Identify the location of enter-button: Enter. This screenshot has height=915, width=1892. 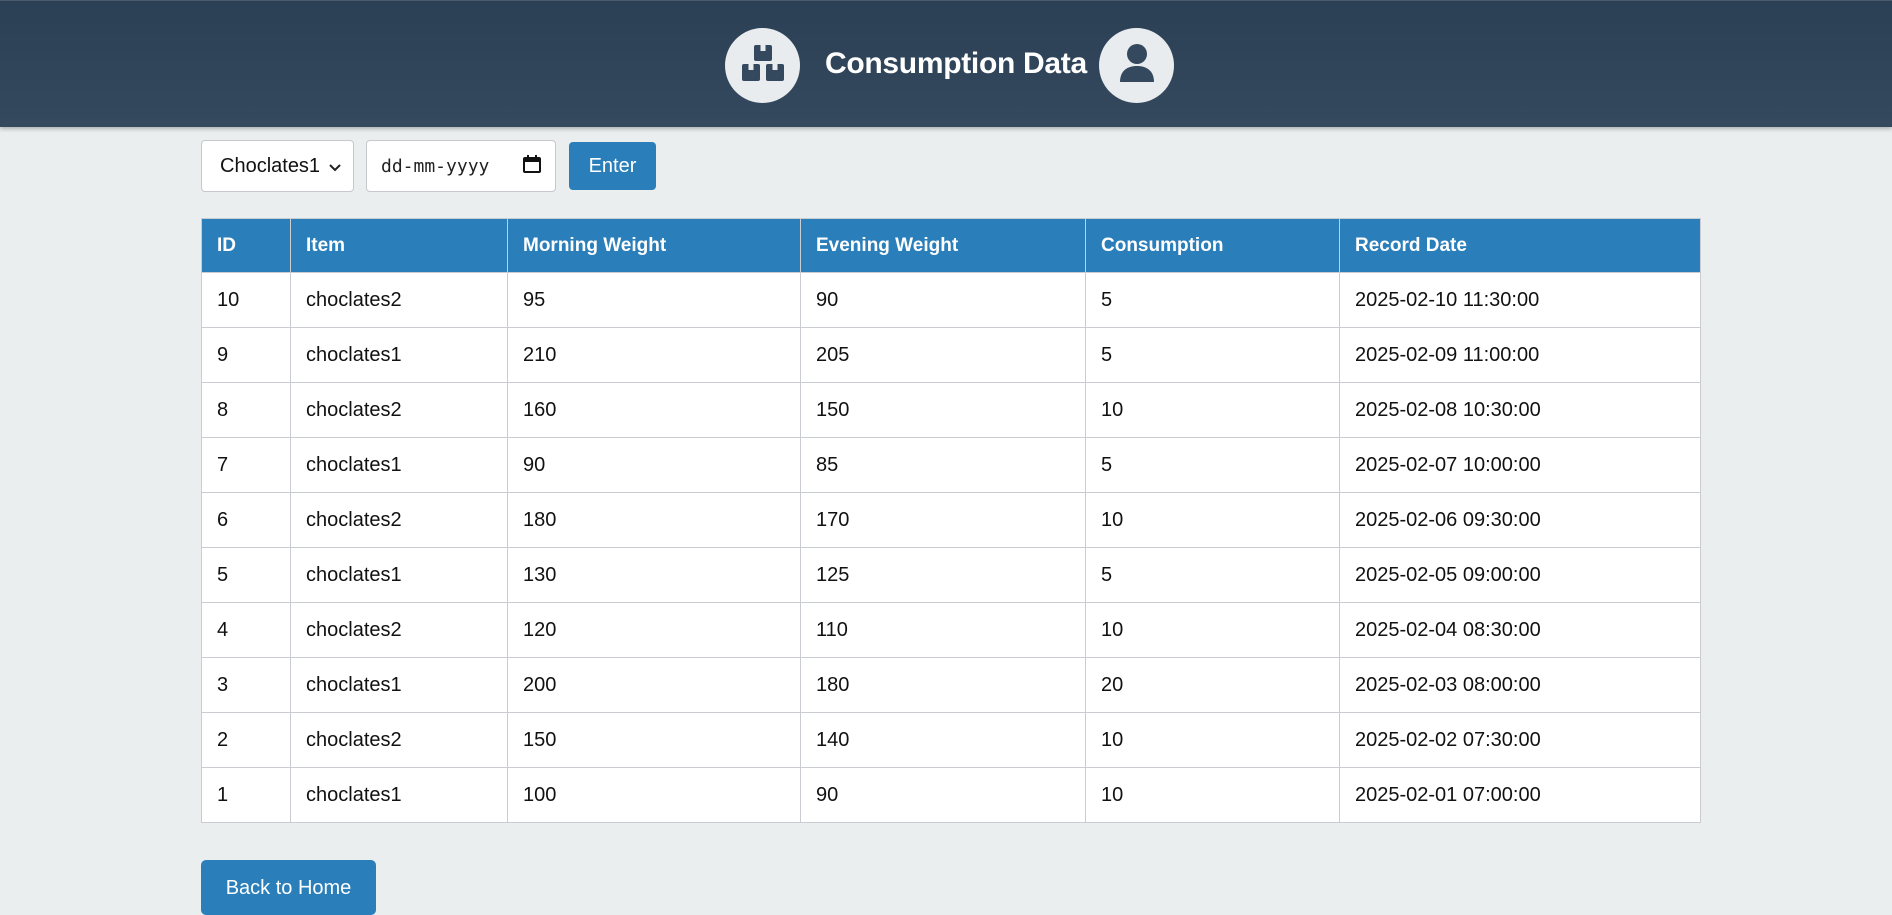
(612, 166).